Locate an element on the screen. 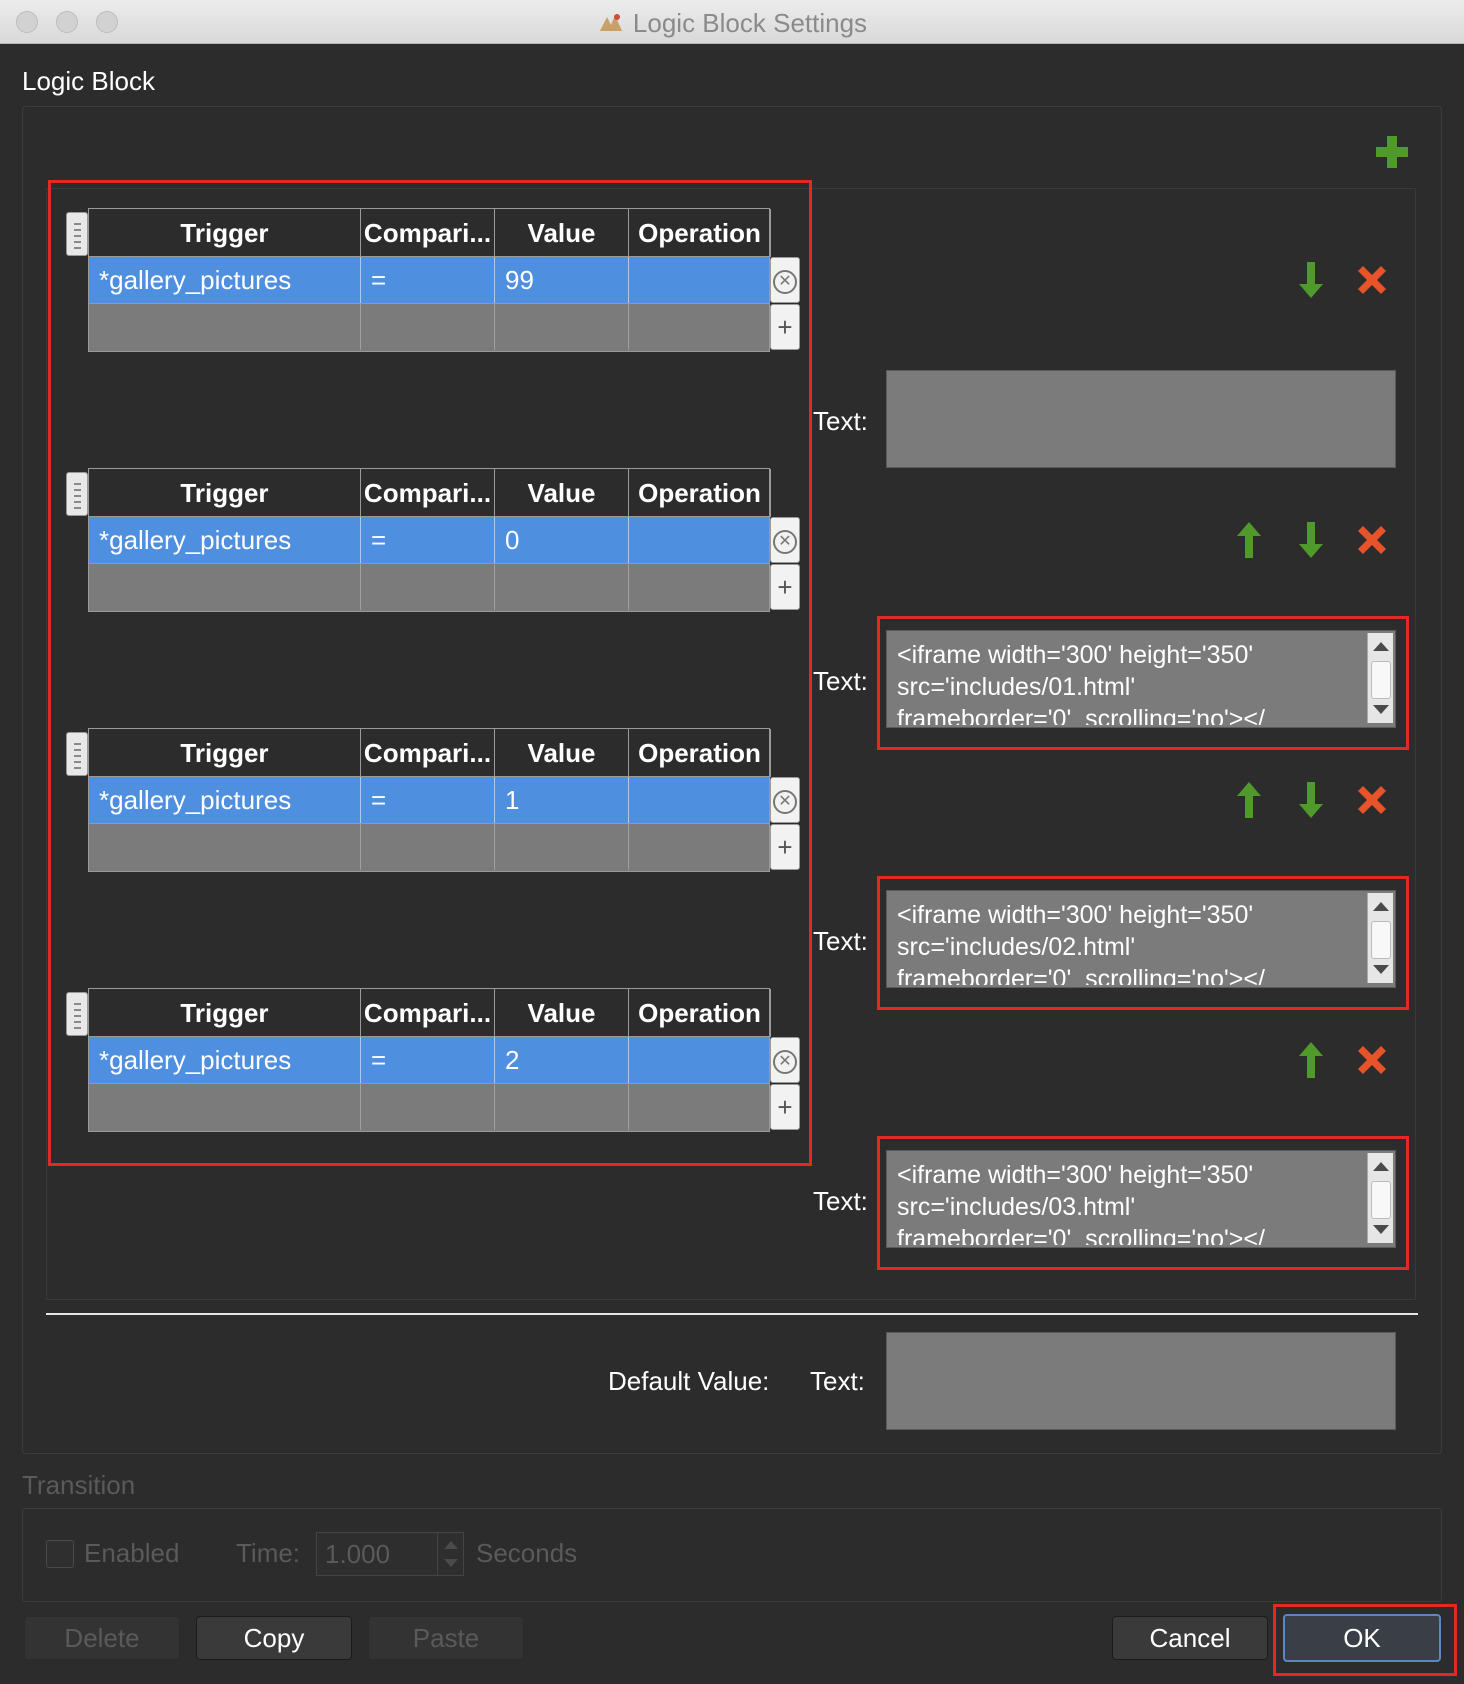 The height and width of the screenshot is (1684, 1464). separator is located at coordinates (732, 1314).